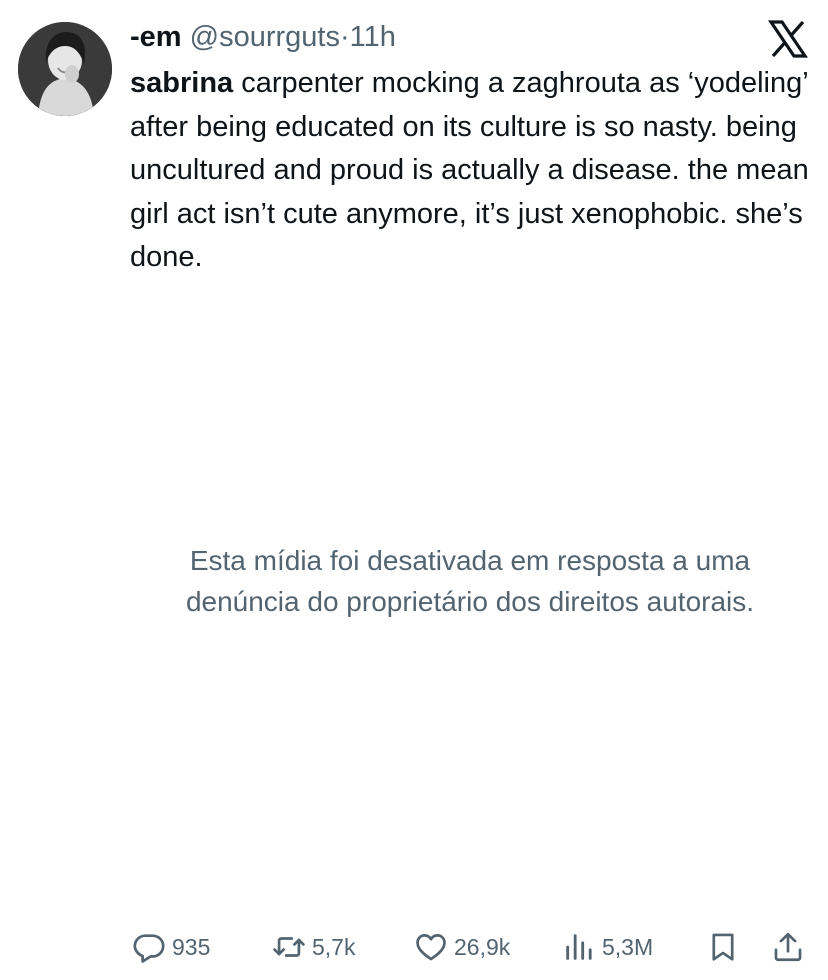 The height and width of the screenshot is (980, 828). I want to click on share-icon, so click(788, 947).